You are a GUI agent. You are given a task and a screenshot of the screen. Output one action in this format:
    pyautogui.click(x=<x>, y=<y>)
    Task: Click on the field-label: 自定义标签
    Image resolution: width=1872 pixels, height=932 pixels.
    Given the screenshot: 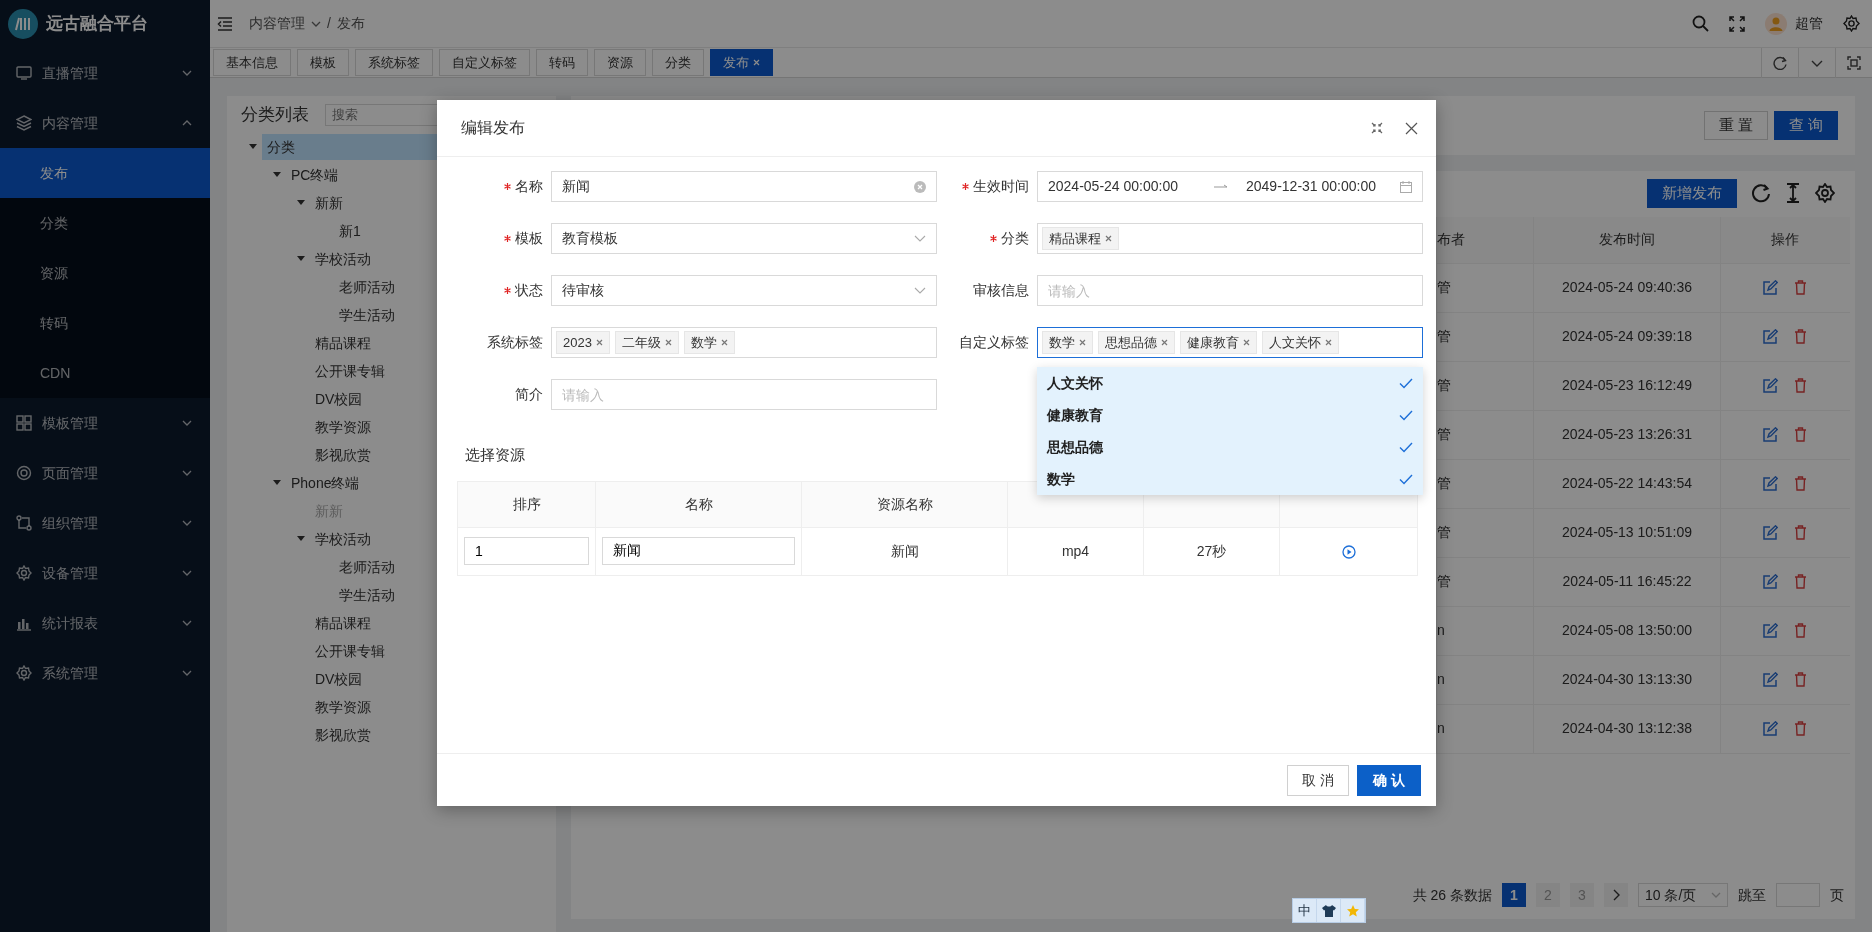 What is the action you would take?
    pyautogui.click(x=994, y=342)
    